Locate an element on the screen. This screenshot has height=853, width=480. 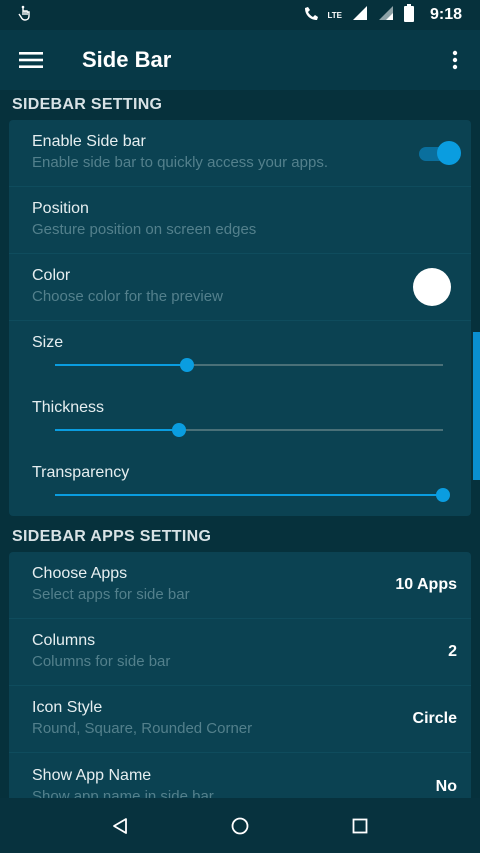
setting-title: Position is located at coordinates (60, 208).